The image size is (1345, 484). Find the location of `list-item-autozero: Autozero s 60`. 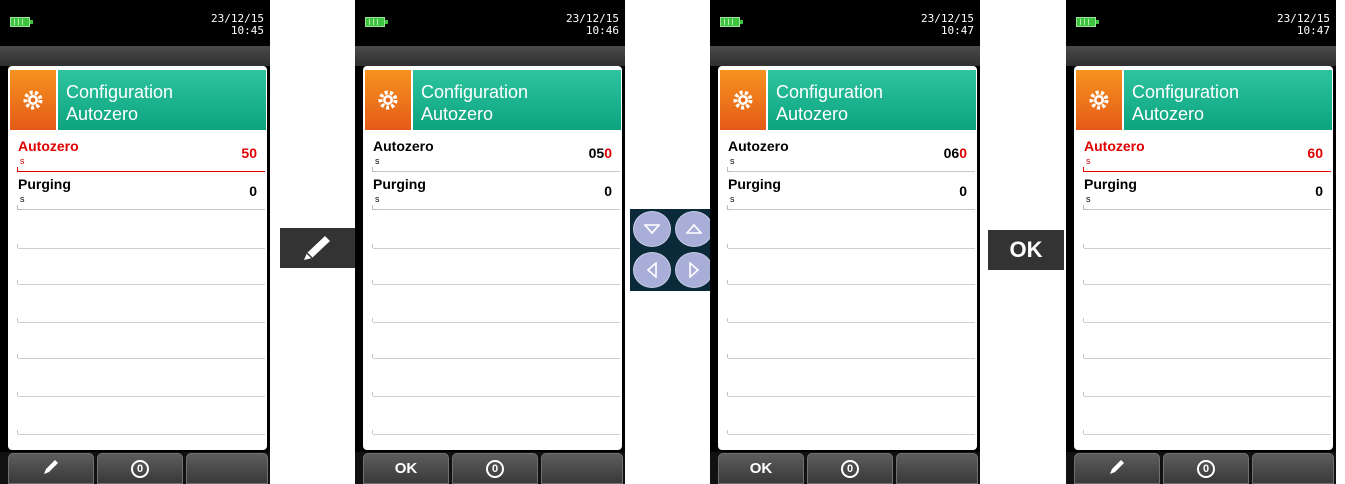

list-item-autozero: Autozero s 60 is located at coordinates (1207, 153).